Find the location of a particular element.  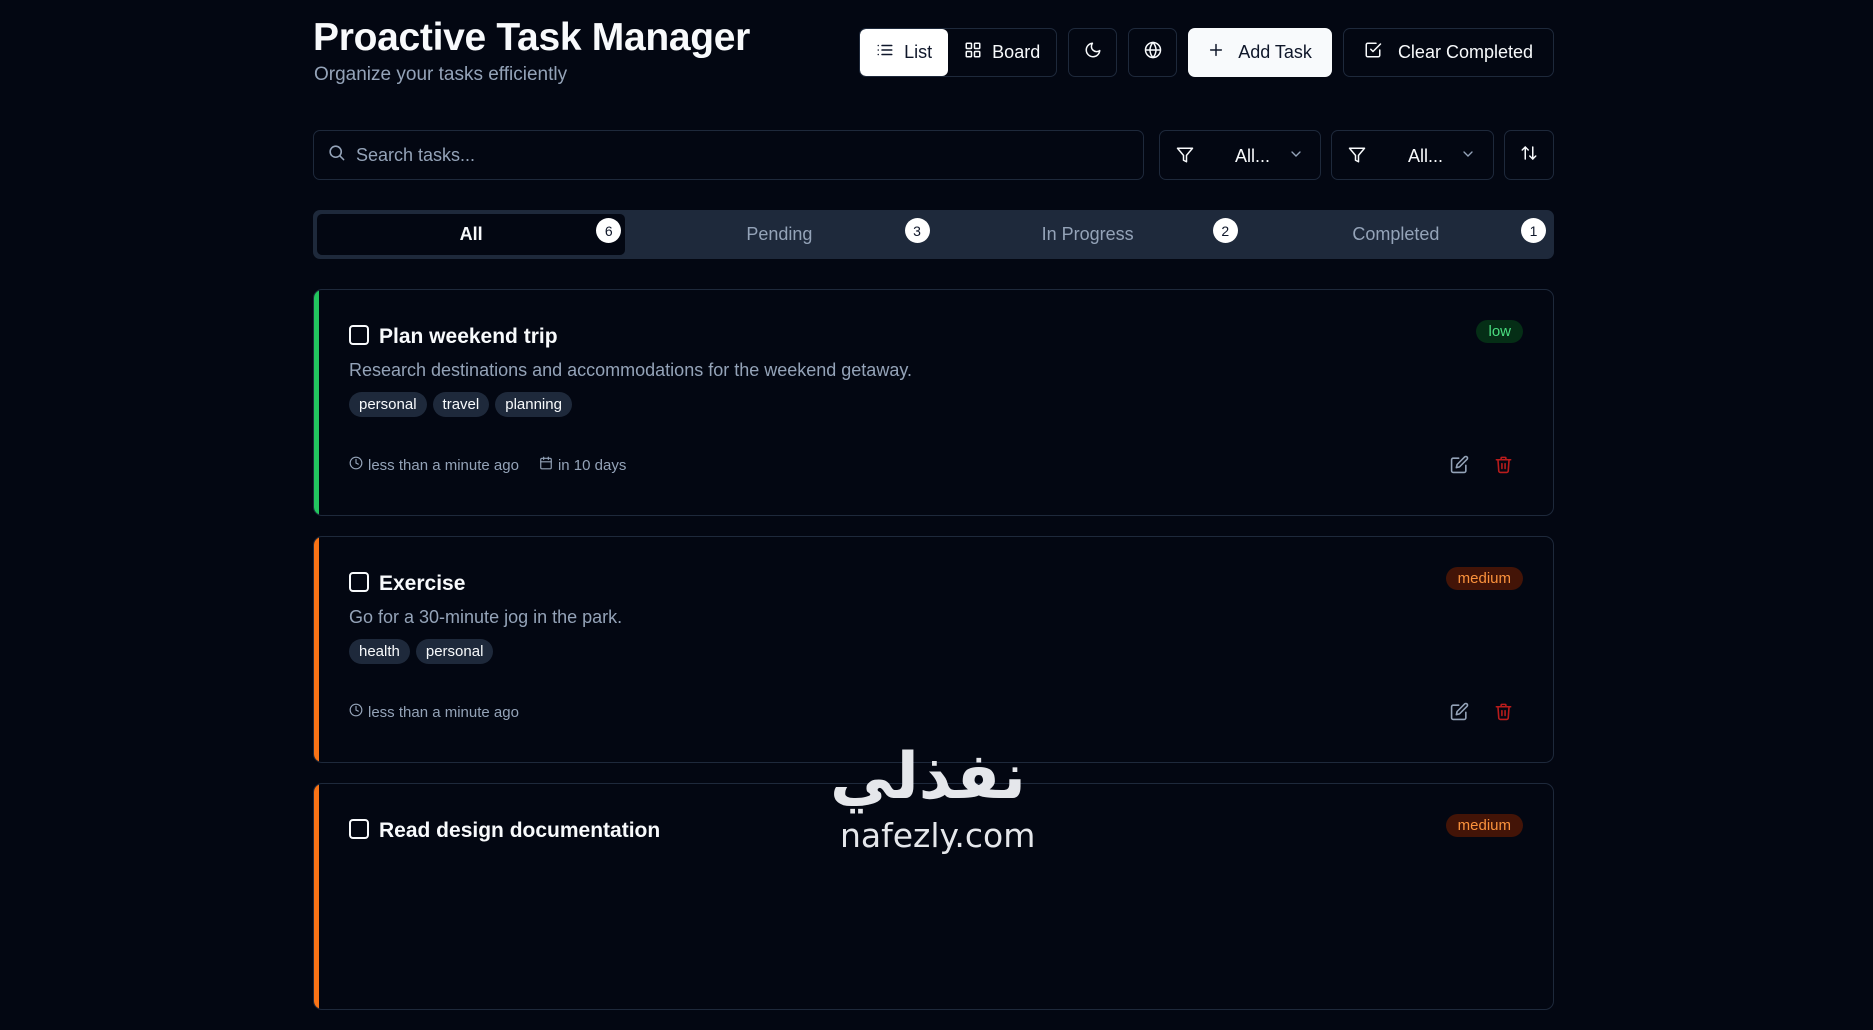

tab-count-badge: 3 is located at coordinates (917, 230).